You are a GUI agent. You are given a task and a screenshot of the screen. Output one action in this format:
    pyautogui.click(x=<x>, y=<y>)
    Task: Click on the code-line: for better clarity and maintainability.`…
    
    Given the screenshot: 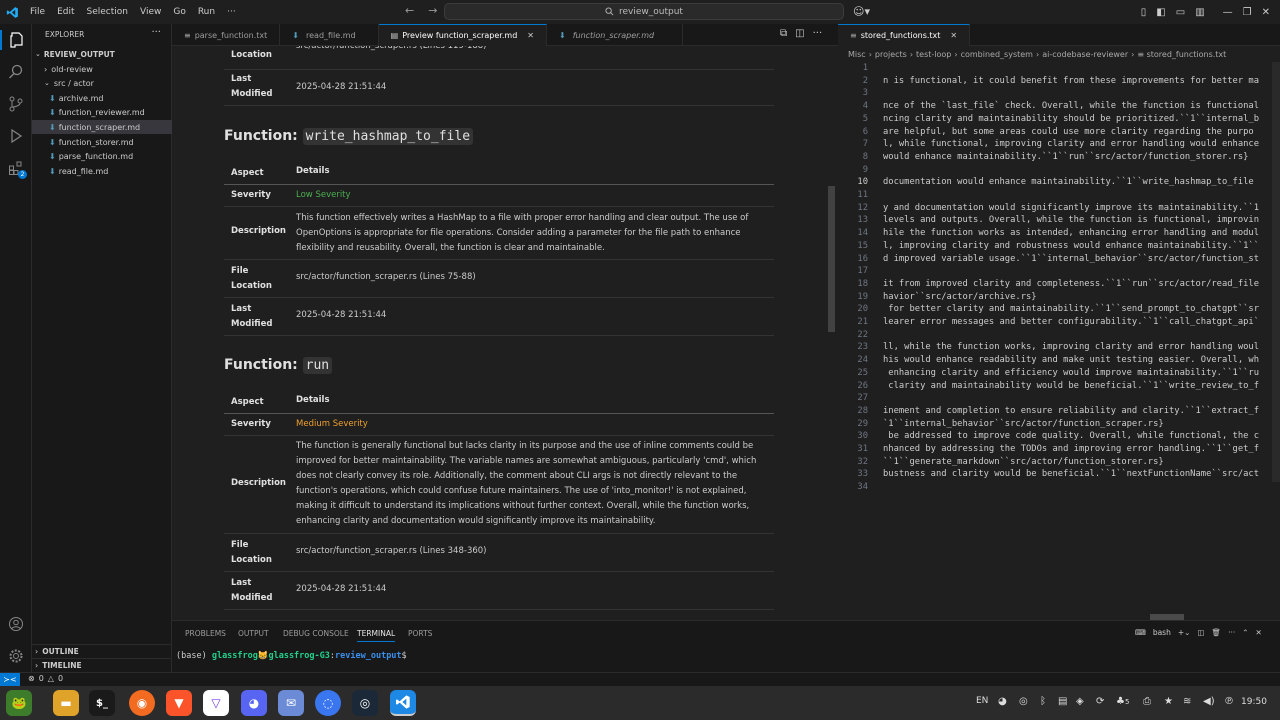 What is the action you would take?
    pyautogui.click(x=1071, y=309)
    